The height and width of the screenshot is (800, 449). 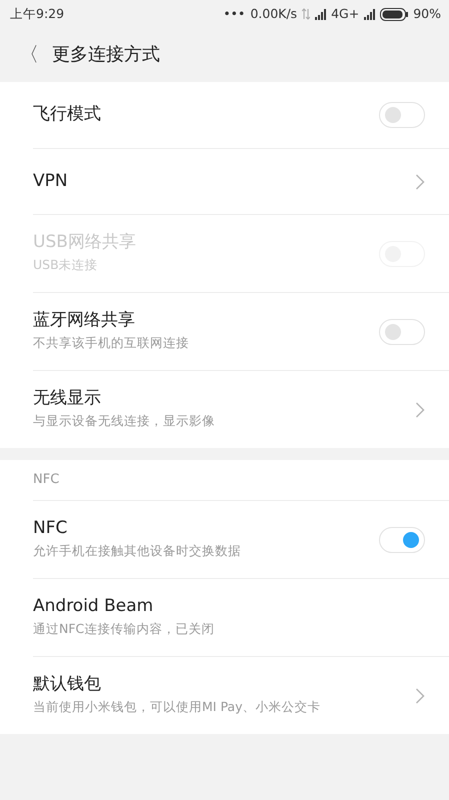 What do you see at coordinates (306, 14) in the screenshot?
I see `data-arrows-icon` at bounding box center [306, 14].